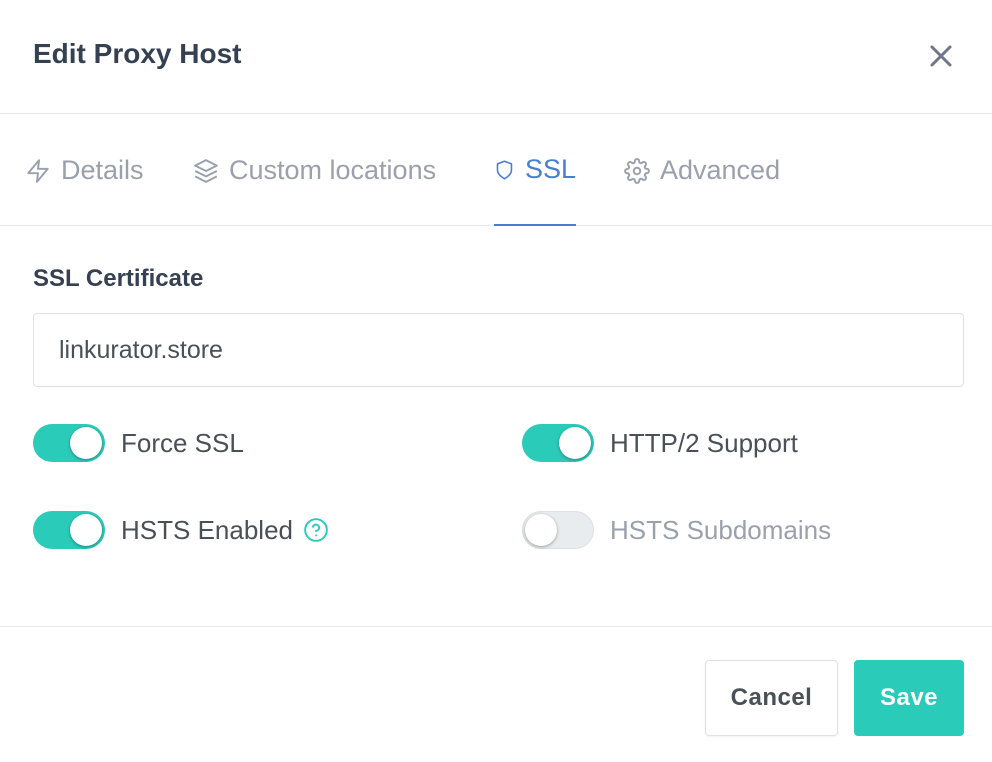 Image resolution: width=992 pixels, height=762 pixels. Describe the element at coordinates (137, 53) in the screenshot. I see `modal-title: Edit Proxy Host` at that location.